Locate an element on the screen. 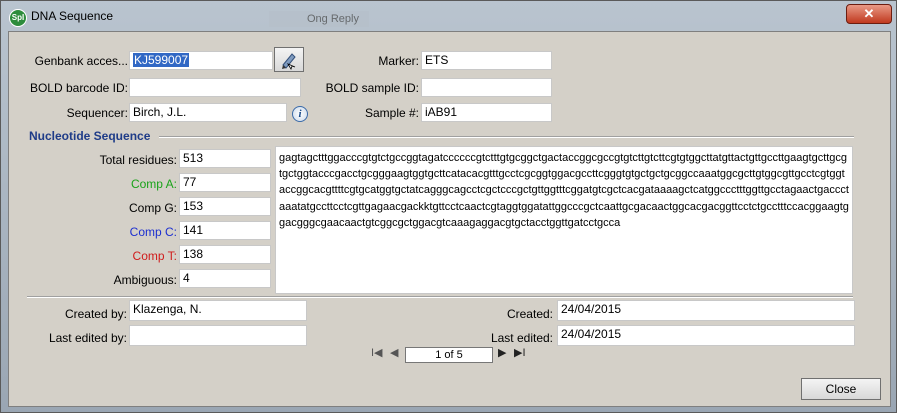 The width and height of the screenshot is (897, 413). comp-c-field: 141 is located at coordinates (225, 230).